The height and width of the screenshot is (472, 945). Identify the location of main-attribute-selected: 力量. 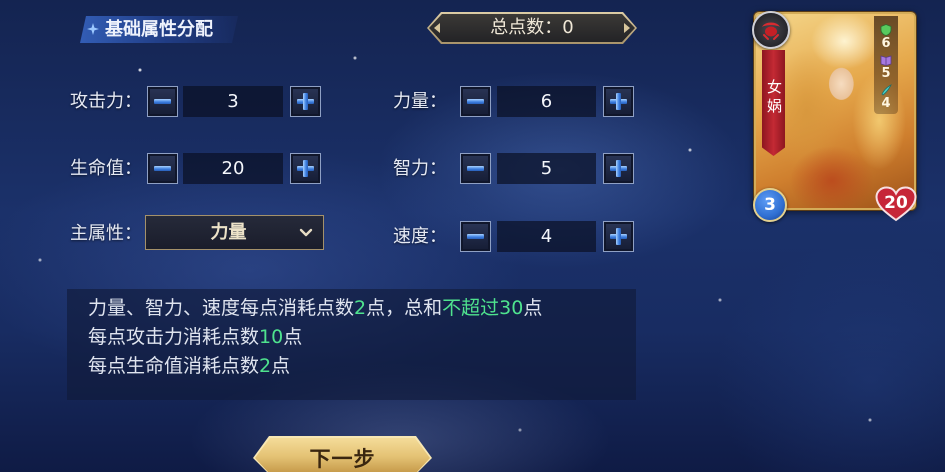
(228, 232).